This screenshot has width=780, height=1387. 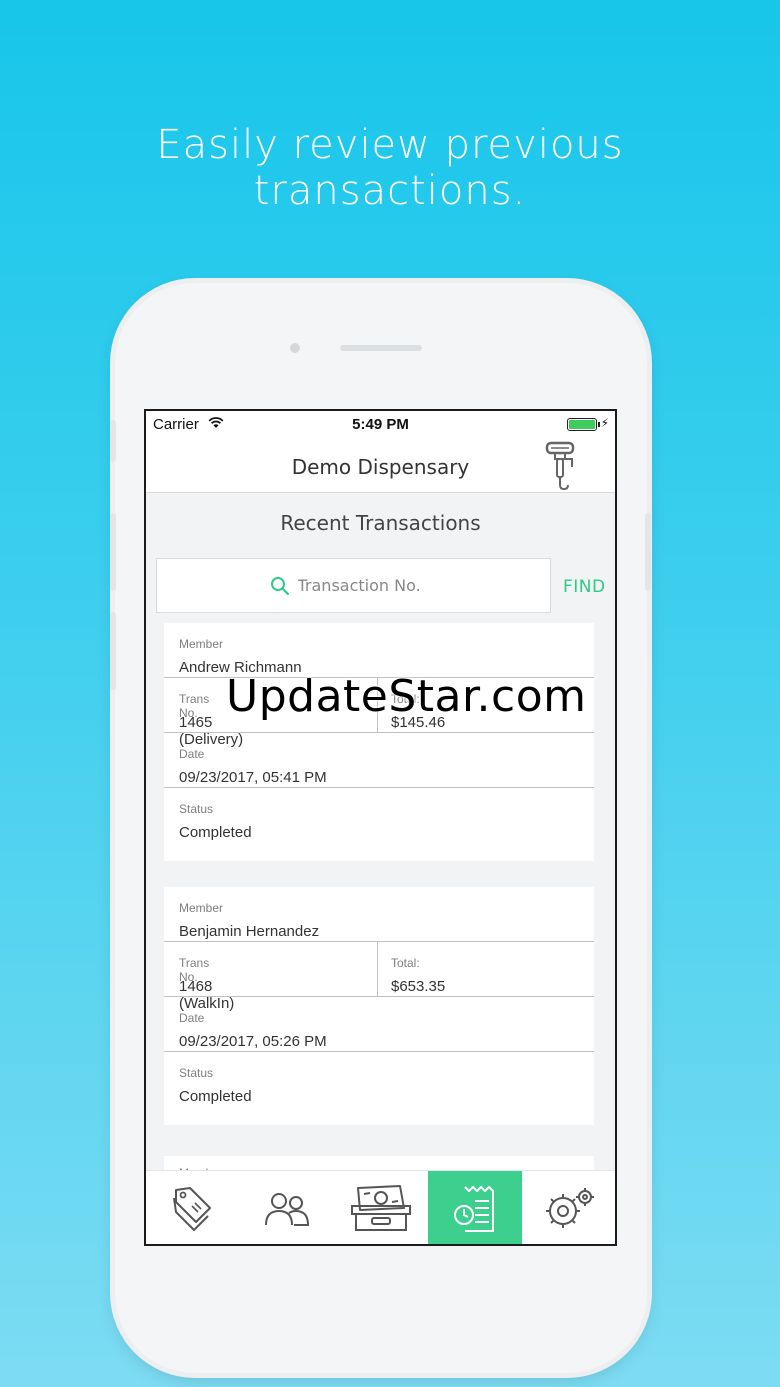 I want to click on hanging-scale-icon, so click(x=563, y=465).